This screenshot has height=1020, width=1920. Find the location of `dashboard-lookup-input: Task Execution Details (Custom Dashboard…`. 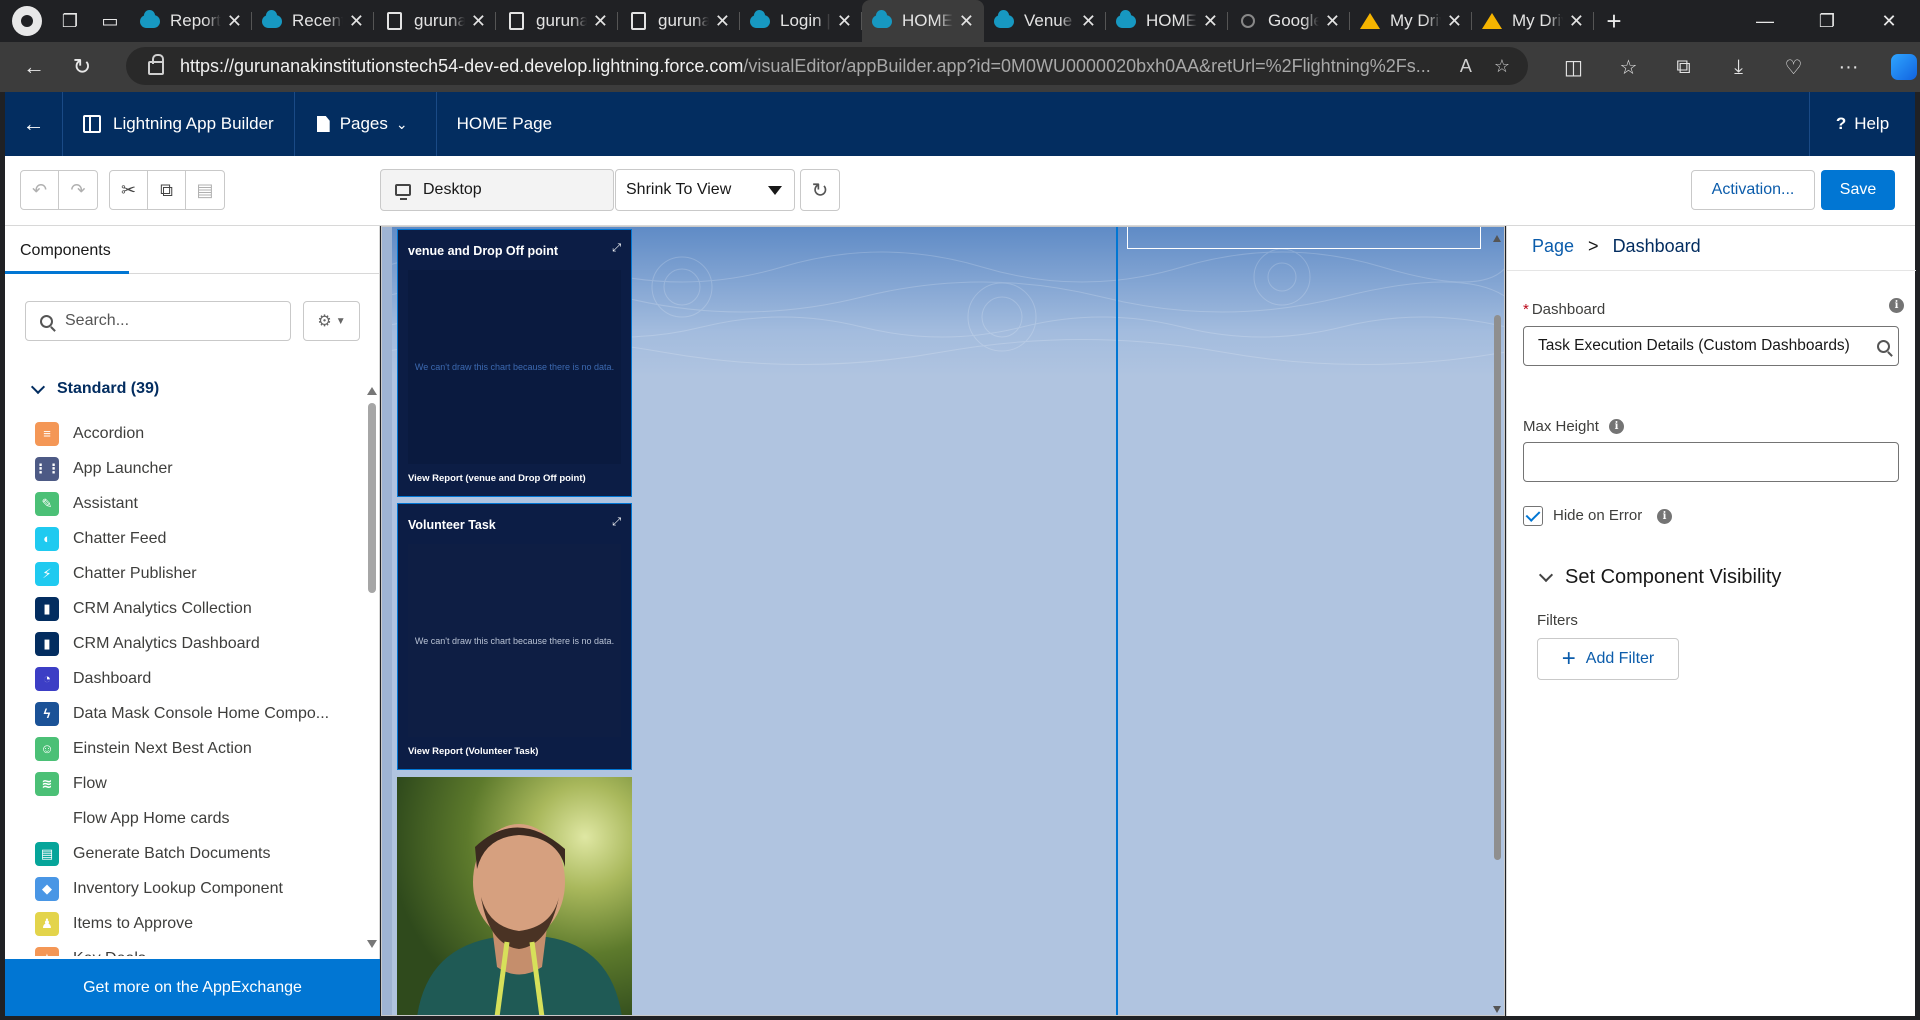

dashboard-lookup-input: Task Execution Details (Custom Dashboard… is located at coordinates (1711, 346).